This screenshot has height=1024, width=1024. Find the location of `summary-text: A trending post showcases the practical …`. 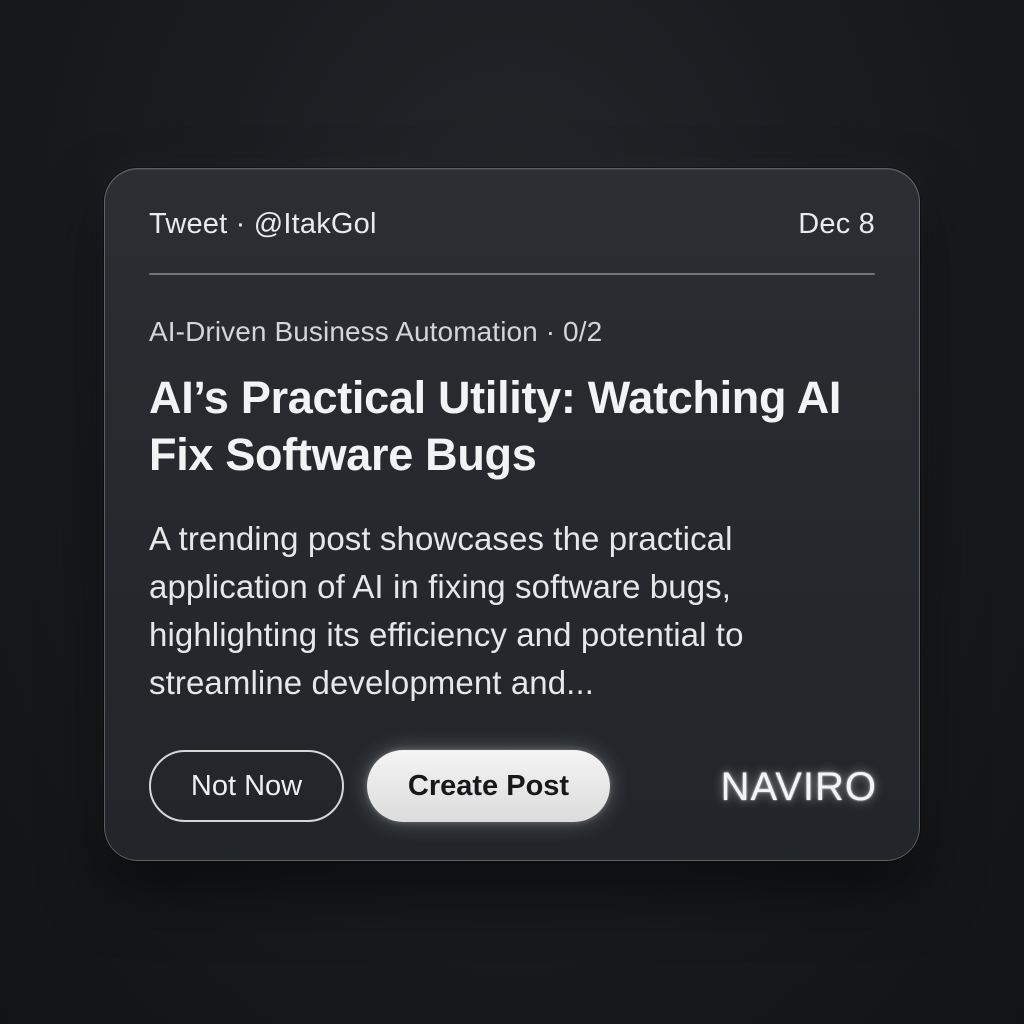

summary-text: A trending post showcases the practical … is located at coordinates (446, 610).